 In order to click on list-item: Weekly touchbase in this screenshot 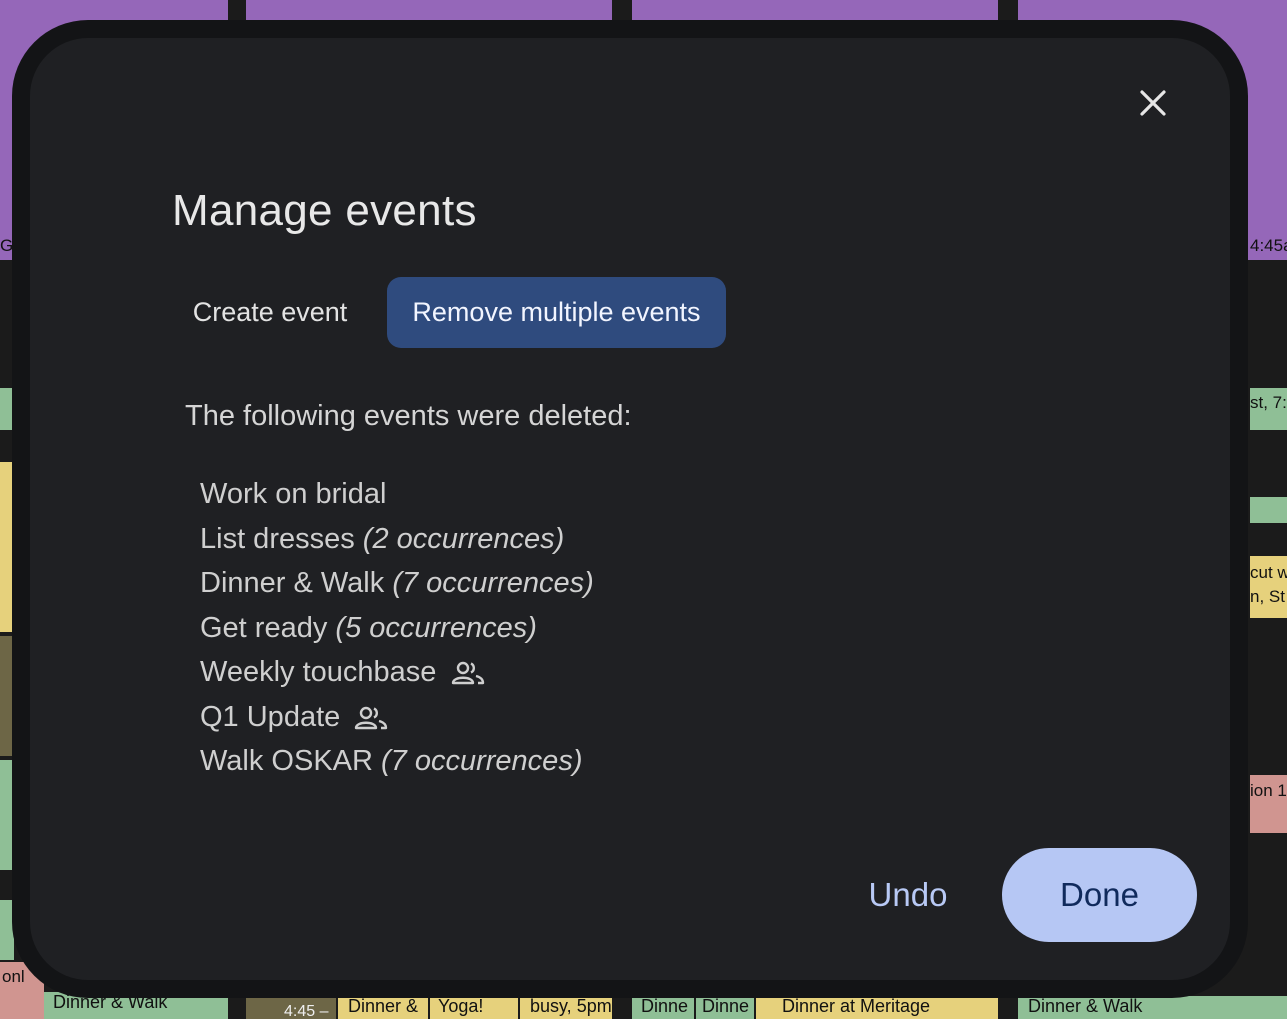, I will do `click(397, 672)`.